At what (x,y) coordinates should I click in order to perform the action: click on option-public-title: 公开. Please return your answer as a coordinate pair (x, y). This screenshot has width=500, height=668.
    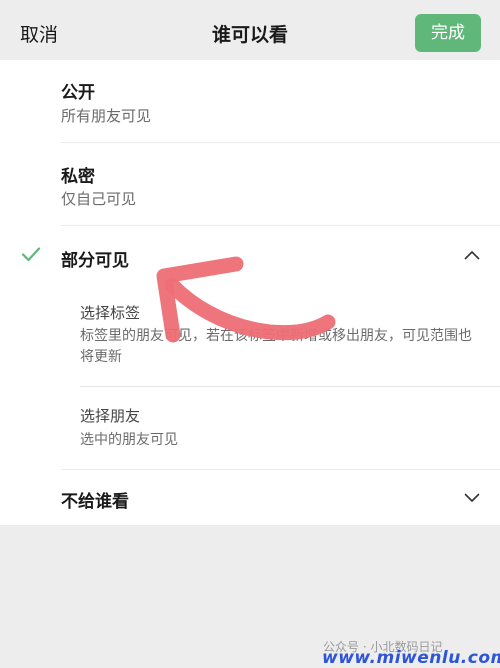
    Looking at the image, I should click on (78, 93).